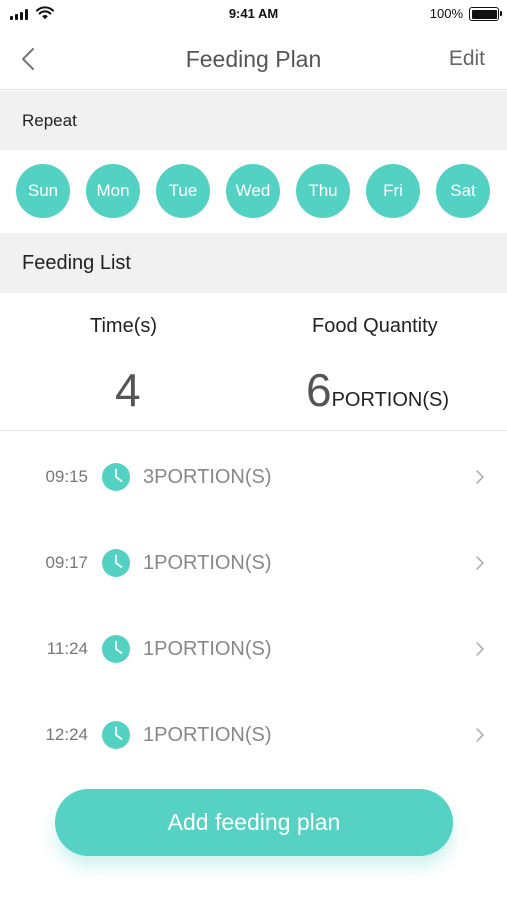 This screenshot has height=900, width=507. Describe the element at coordinates (446, 13) in the screenshot. I see `battery-percent: 100%` at that location.